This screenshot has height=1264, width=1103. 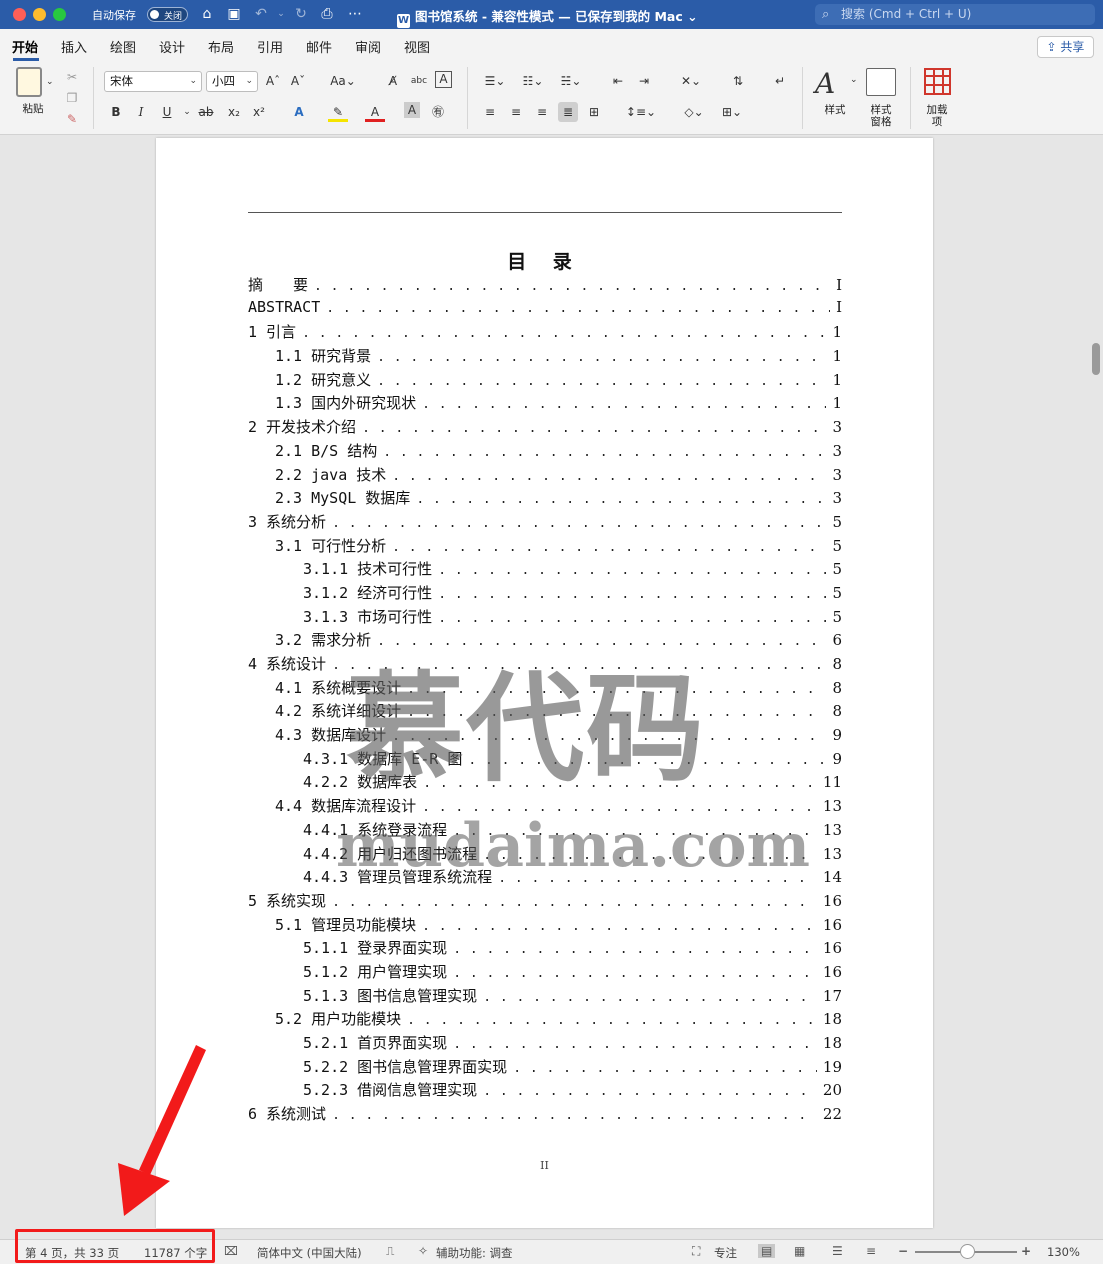 What do you see at coordinates (29, 82) in the screenshot?
I see `paste-icon` at bounding box center [29, 82].